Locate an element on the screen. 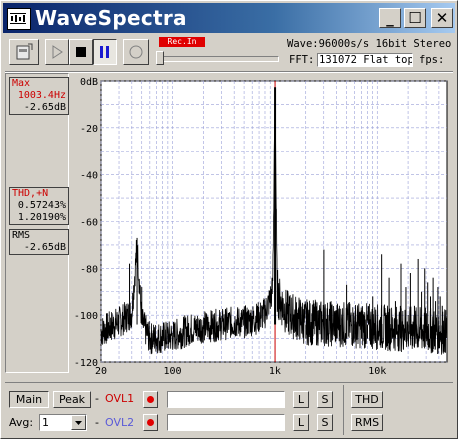 Image resolution: width=458 pixels, height=439 pixels. max-level: -2.65dB is located at coordinates (44, 107).